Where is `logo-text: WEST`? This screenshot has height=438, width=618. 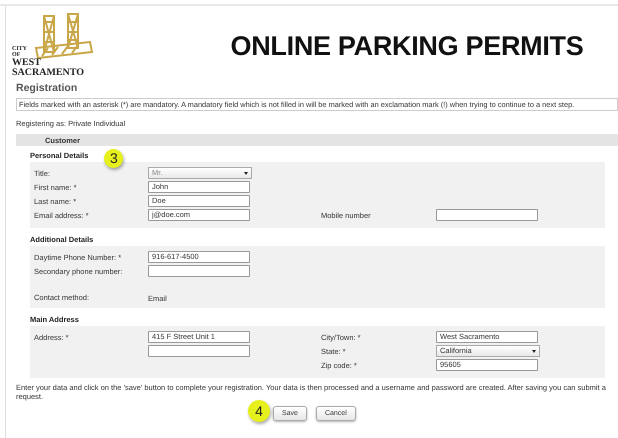 logo-text: WEST is located at coordinates (27, 63).